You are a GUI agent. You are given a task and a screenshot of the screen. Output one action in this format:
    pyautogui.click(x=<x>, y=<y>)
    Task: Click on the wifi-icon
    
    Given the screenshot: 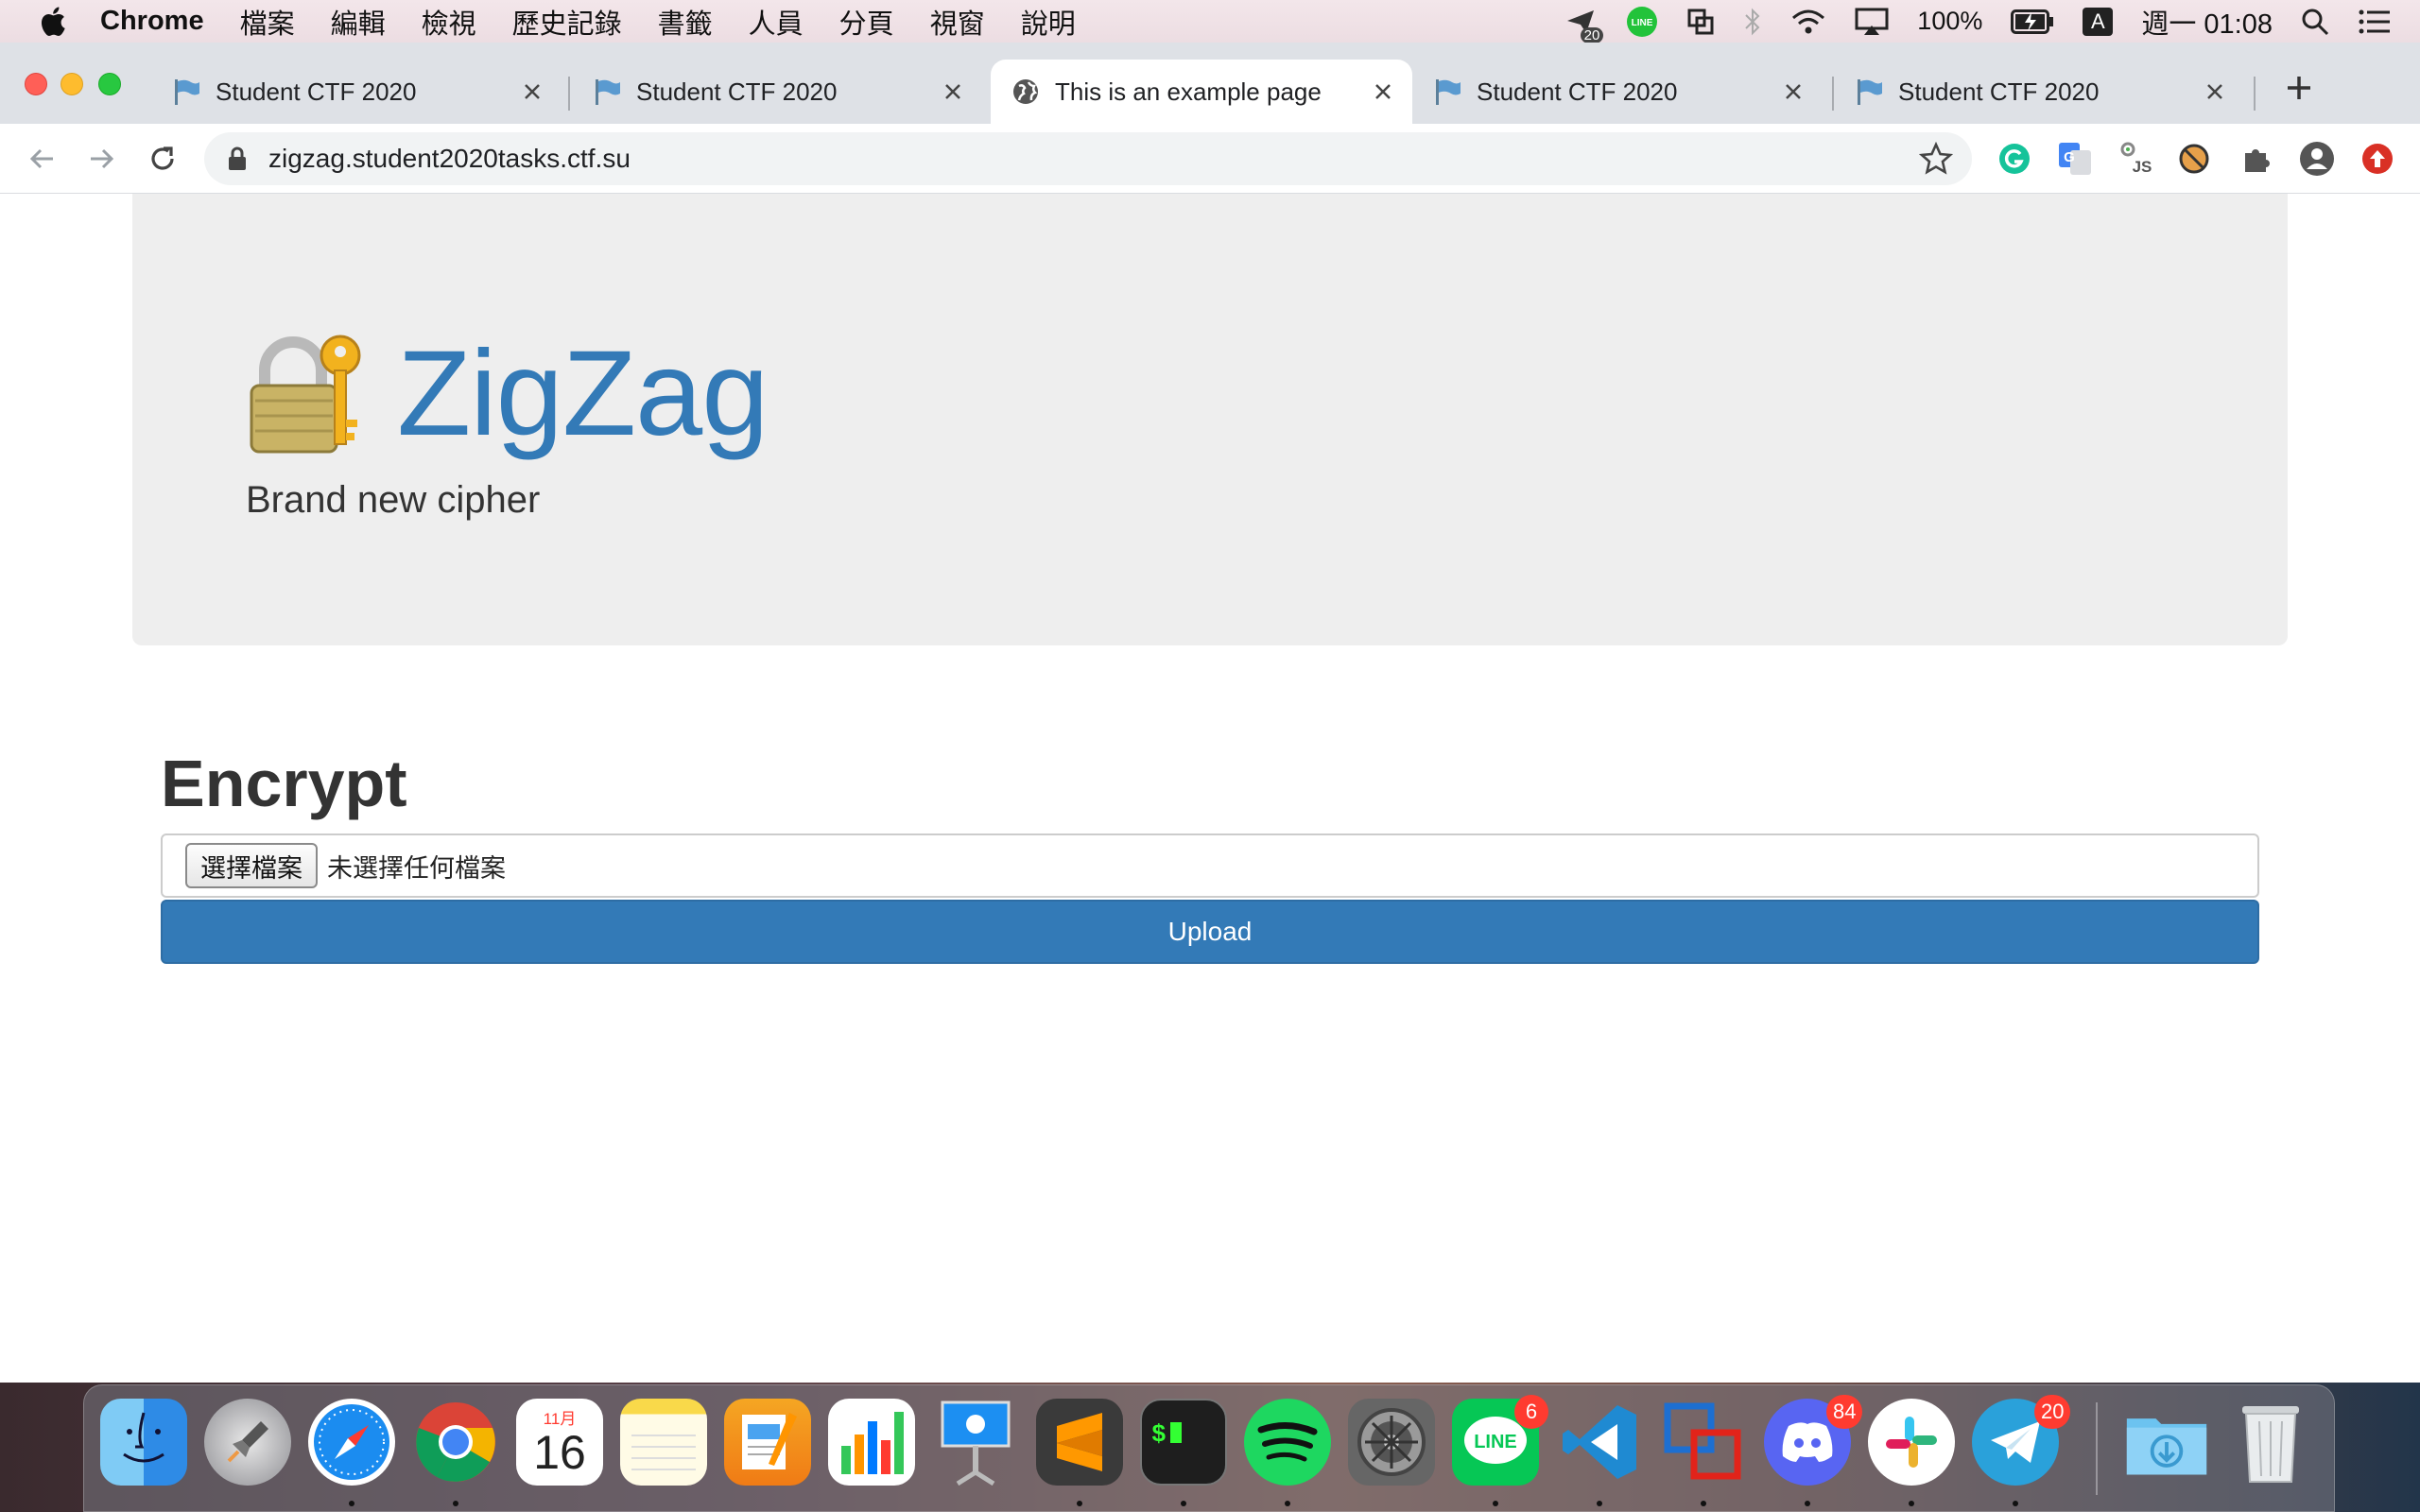 What is the action you would take?
    pyautogui.click(x=1808, y=22)
    